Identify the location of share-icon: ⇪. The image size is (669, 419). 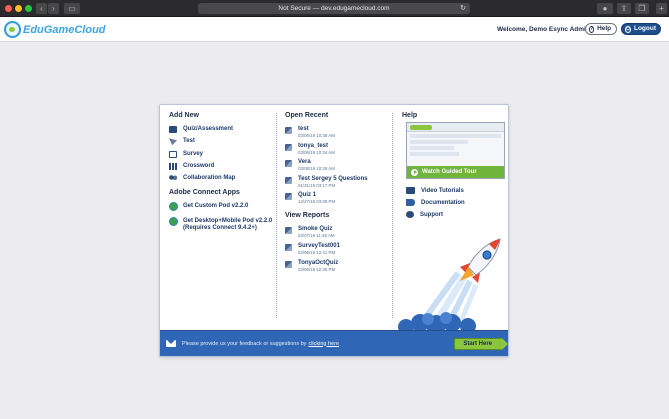
(624, 8).